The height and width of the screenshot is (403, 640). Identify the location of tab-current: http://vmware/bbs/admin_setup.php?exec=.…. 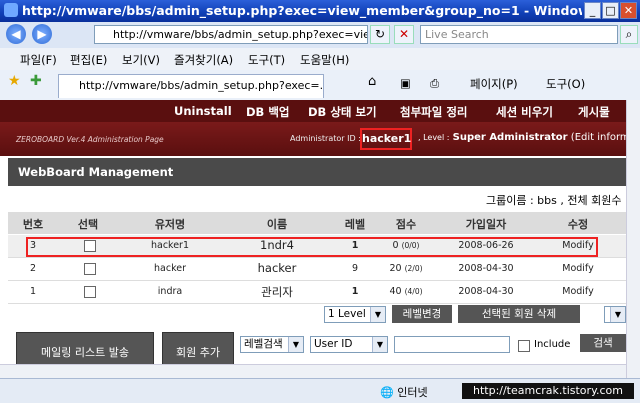
(191, 86).